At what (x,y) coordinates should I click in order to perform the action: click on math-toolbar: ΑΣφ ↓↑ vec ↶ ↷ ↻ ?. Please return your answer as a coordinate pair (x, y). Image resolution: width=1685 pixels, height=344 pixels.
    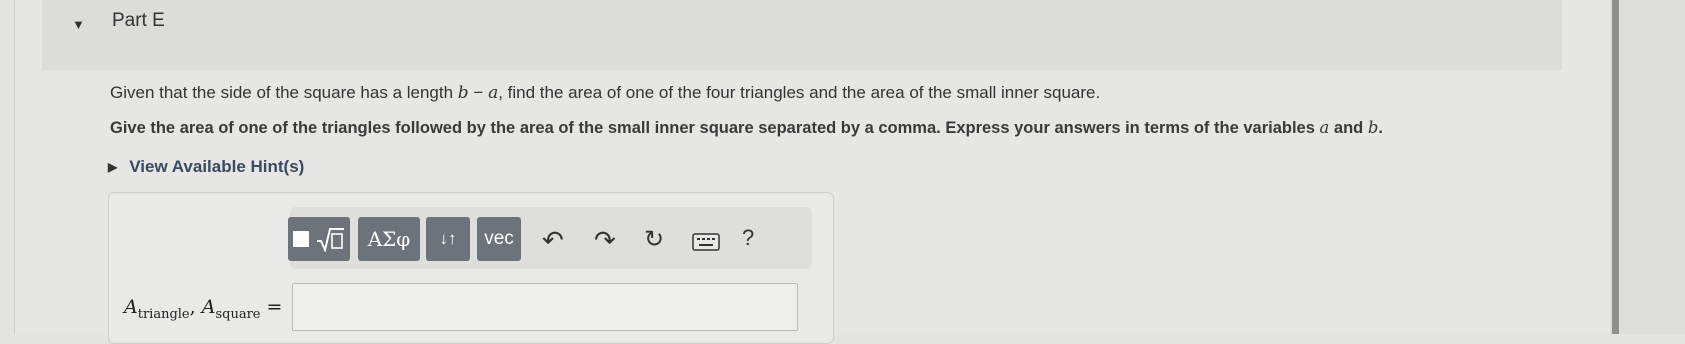
    Looking at the image, I should click on (550, 238).